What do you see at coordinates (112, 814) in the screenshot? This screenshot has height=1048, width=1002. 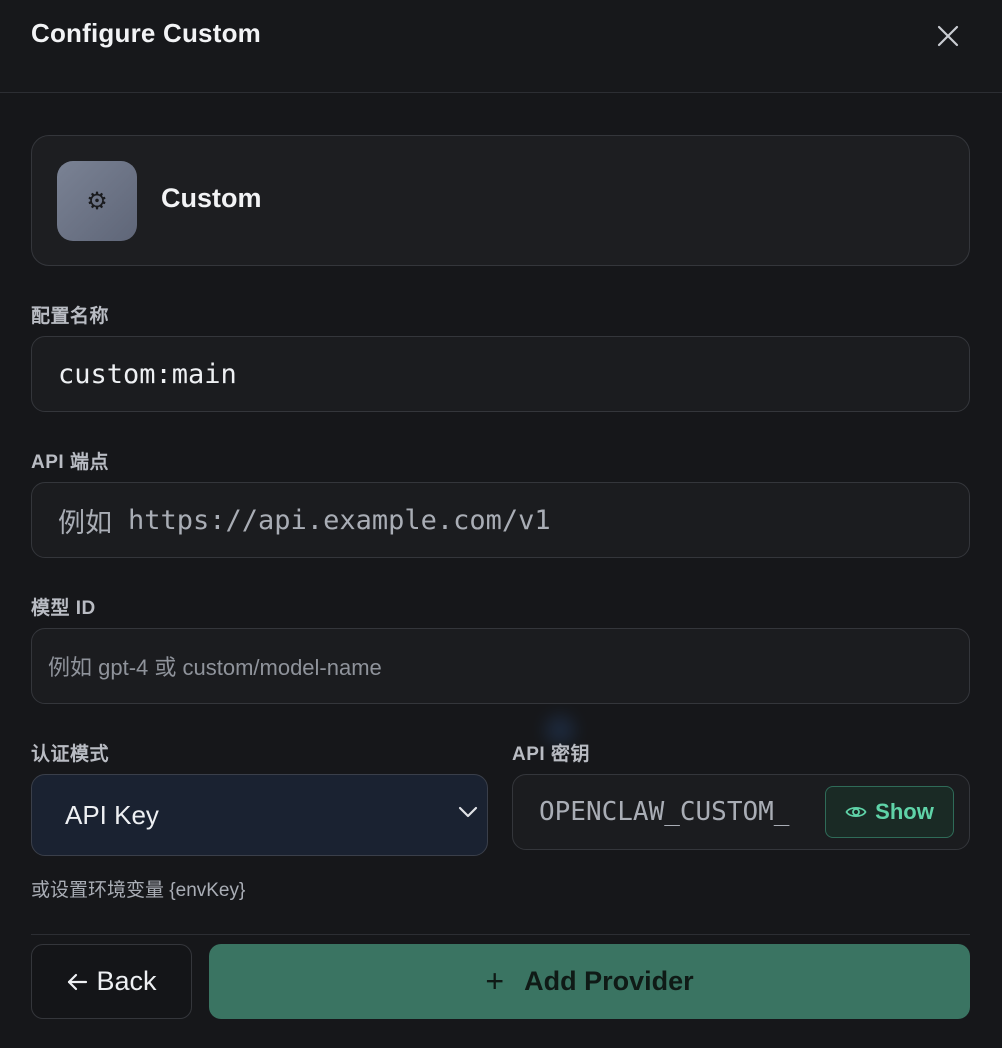 I see `auth-mode-selected: API Key` at bounding box center [112, 814].